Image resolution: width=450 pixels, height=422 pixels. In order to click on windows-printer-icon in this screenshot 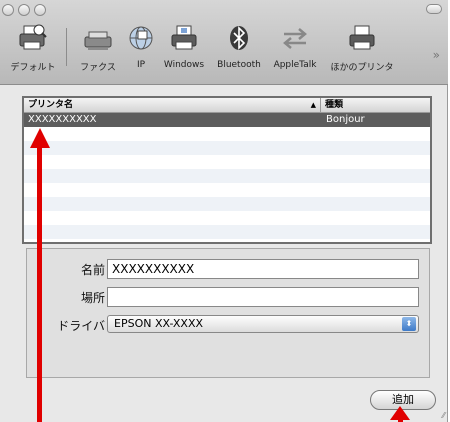, I will do `click(184, 38)`.